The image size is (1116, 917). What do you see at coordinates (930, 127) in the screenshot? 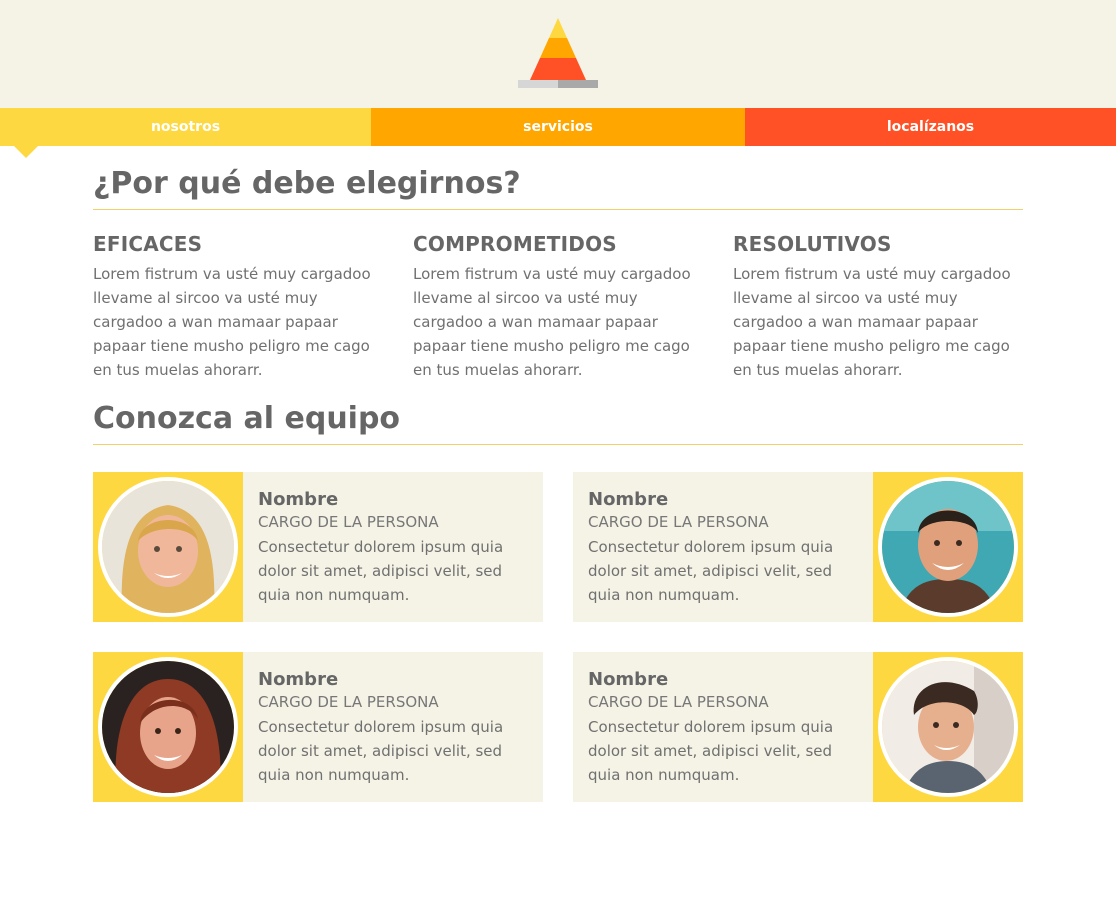
I see `nav-item-localizanos: localízanos` at bounding box center [930, 127].